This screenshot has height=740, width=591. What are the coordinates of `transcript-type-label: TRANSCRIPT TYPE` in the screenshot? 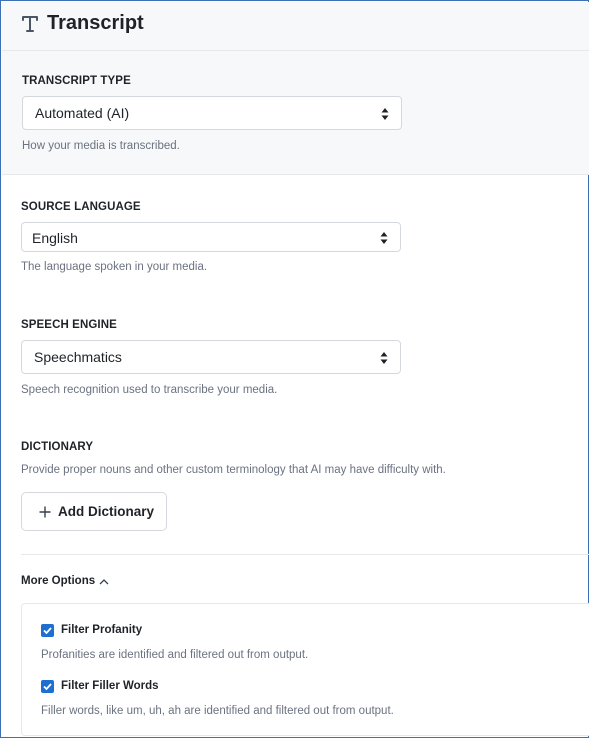 It's located at (76, 81).